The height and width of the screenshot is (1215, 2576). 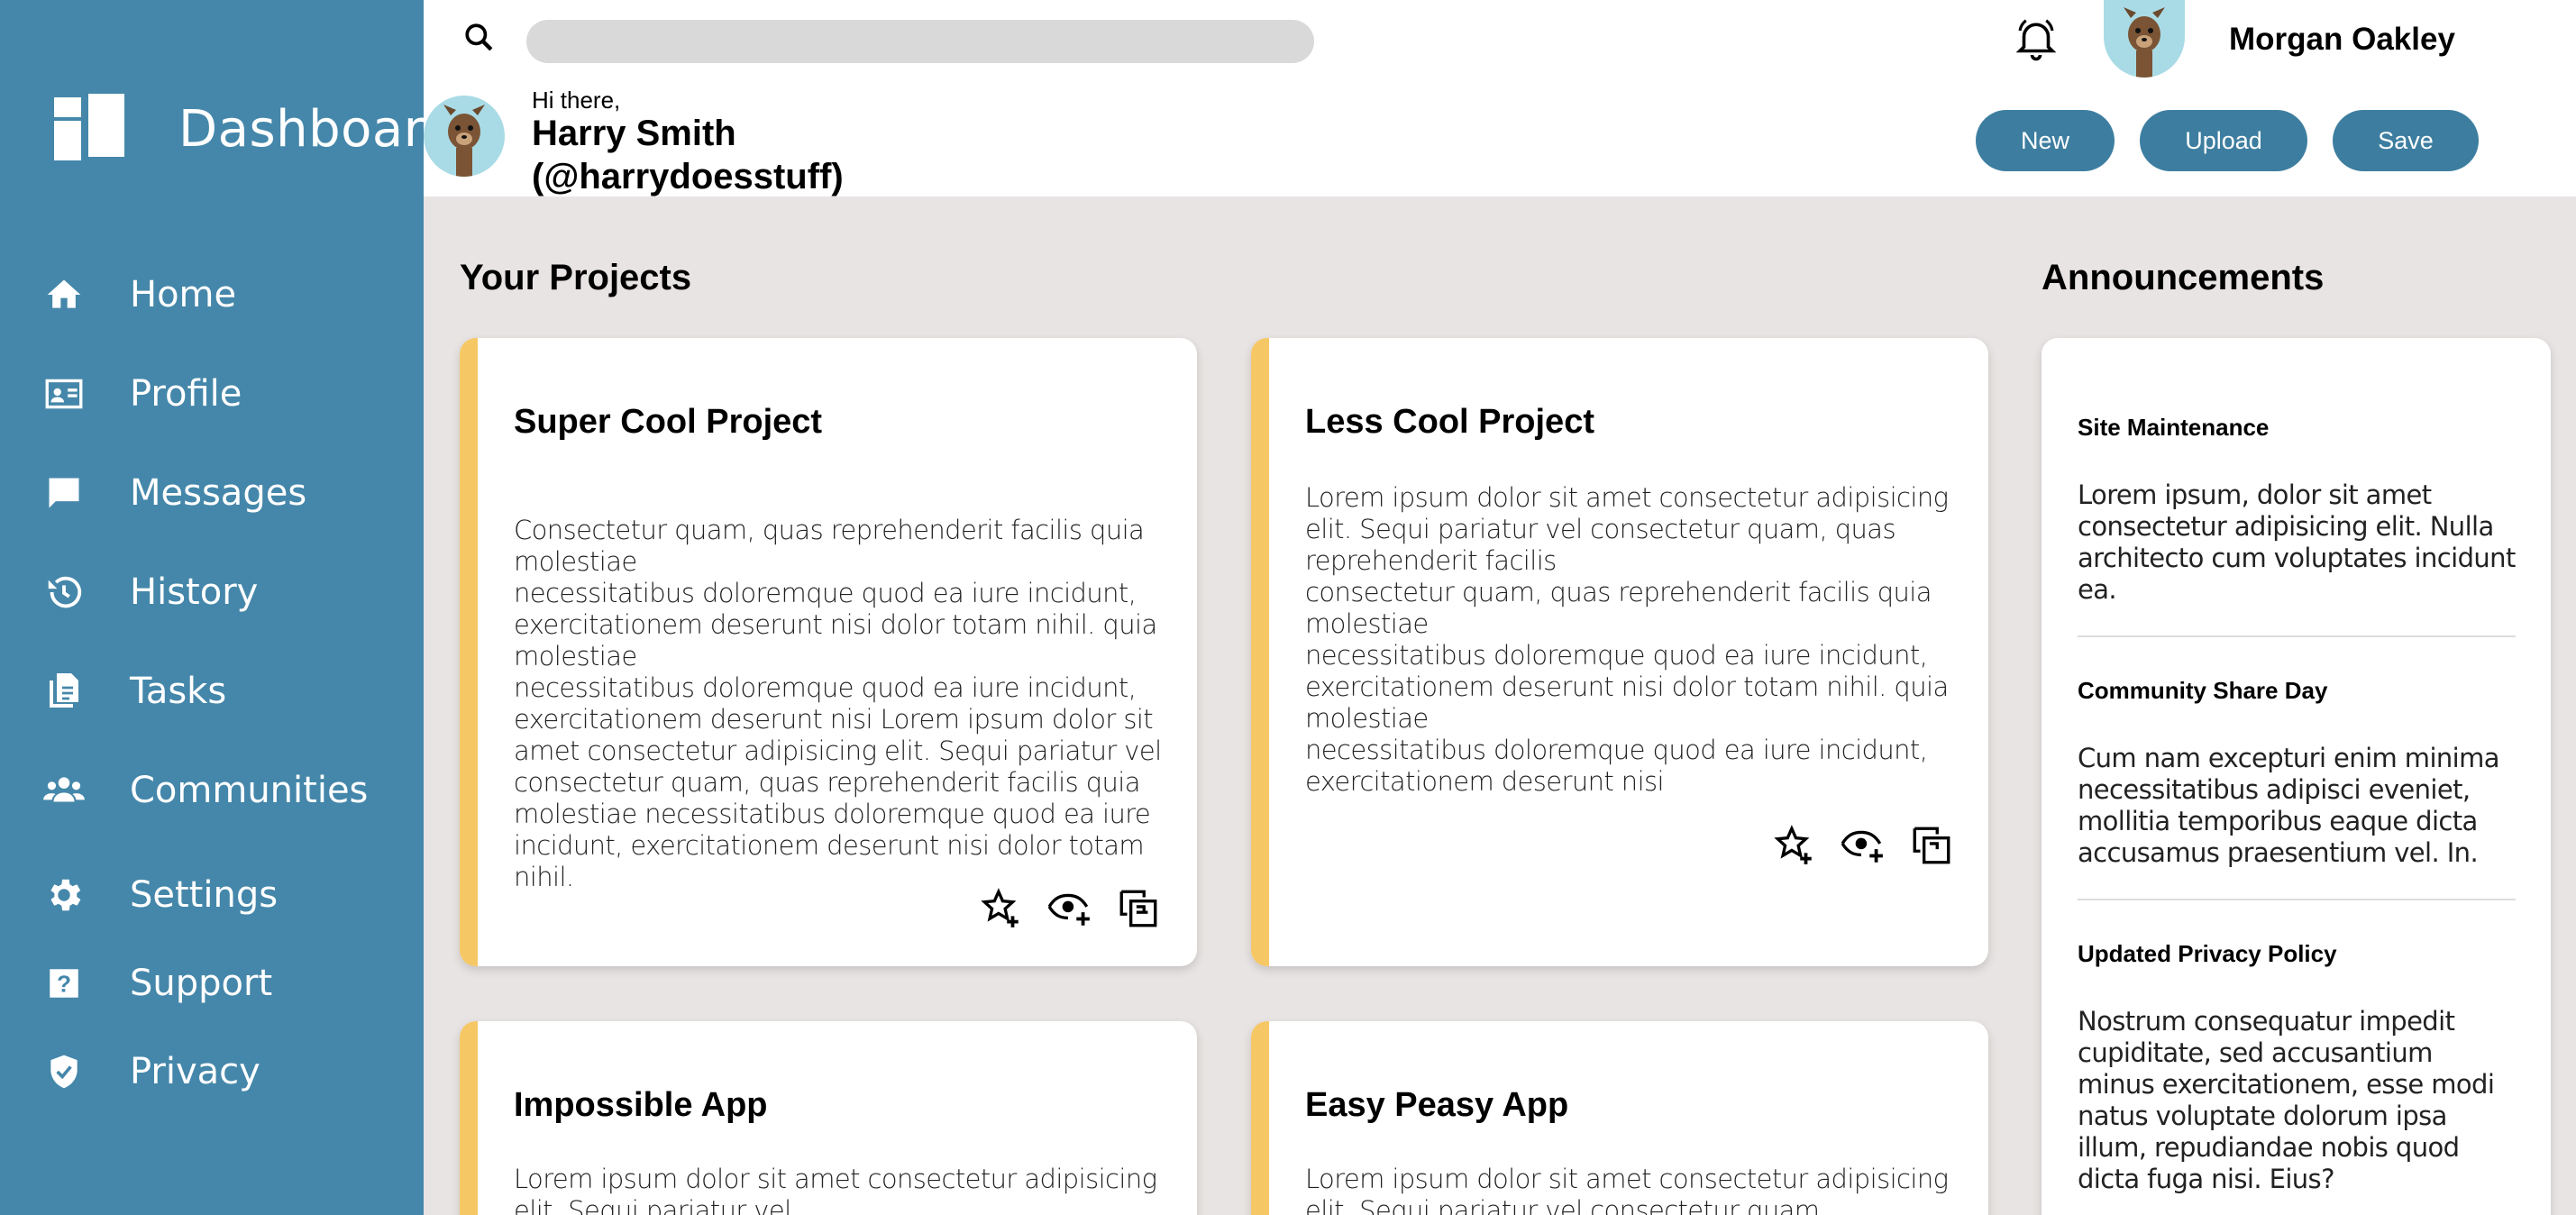 What do you see at coordinates (64, 294) in the screenshot?
I see `home-icon` at bounding box center [64, 294].